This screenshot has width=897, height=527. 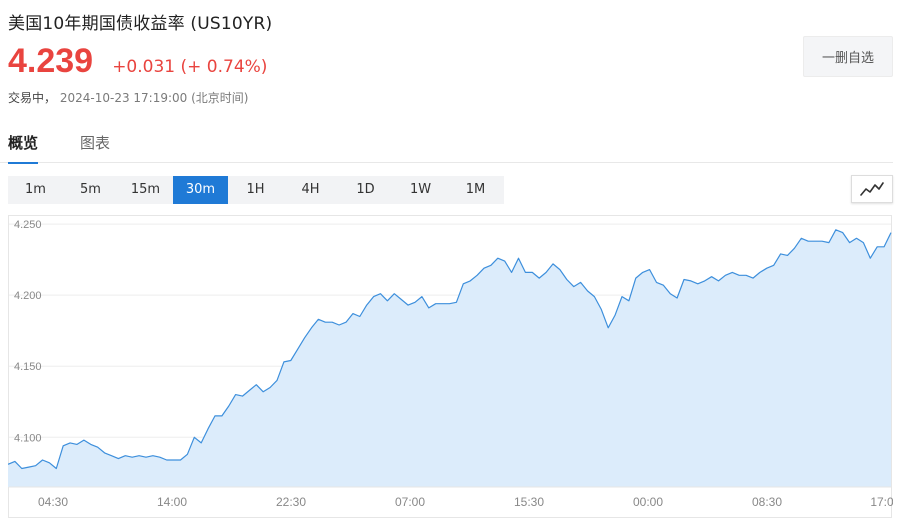 I want to click on x-tick-label: 04:30, so click(x=53, y=502).